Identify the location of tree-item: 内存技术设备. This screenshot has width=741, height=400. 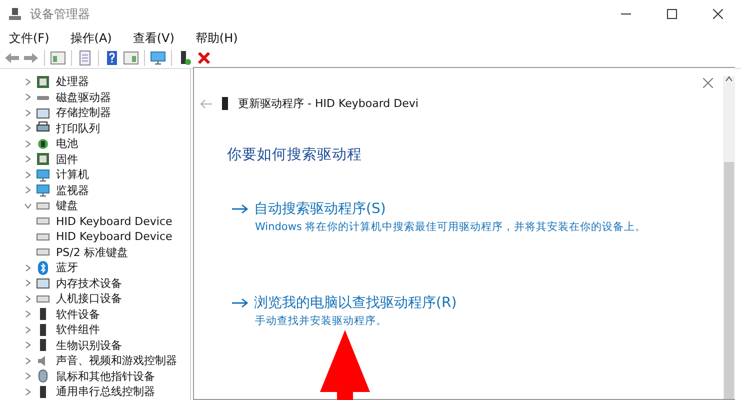
(89, 283).